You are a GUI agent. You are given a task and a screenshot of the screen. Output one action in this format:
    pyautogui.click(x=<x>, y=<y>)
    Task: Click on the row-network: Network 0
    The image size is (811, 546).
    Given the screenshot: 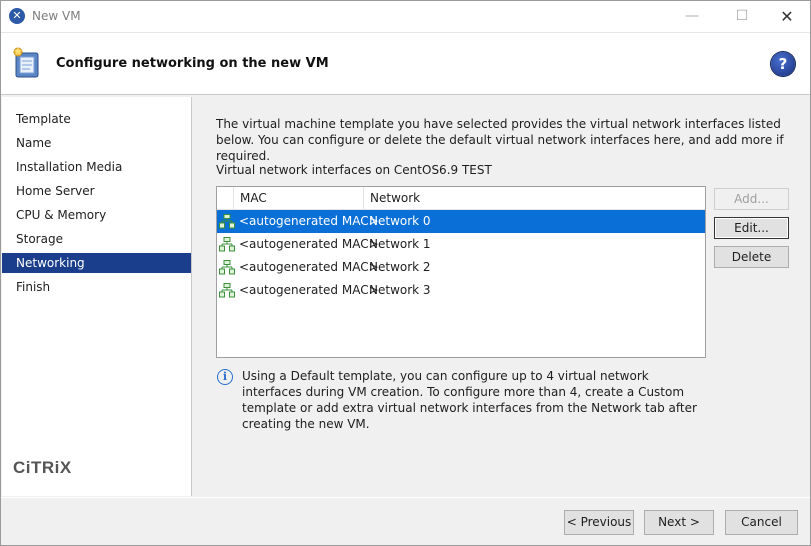 What is the action you would take?
    pyautogui.click(x=400, y=221)
    